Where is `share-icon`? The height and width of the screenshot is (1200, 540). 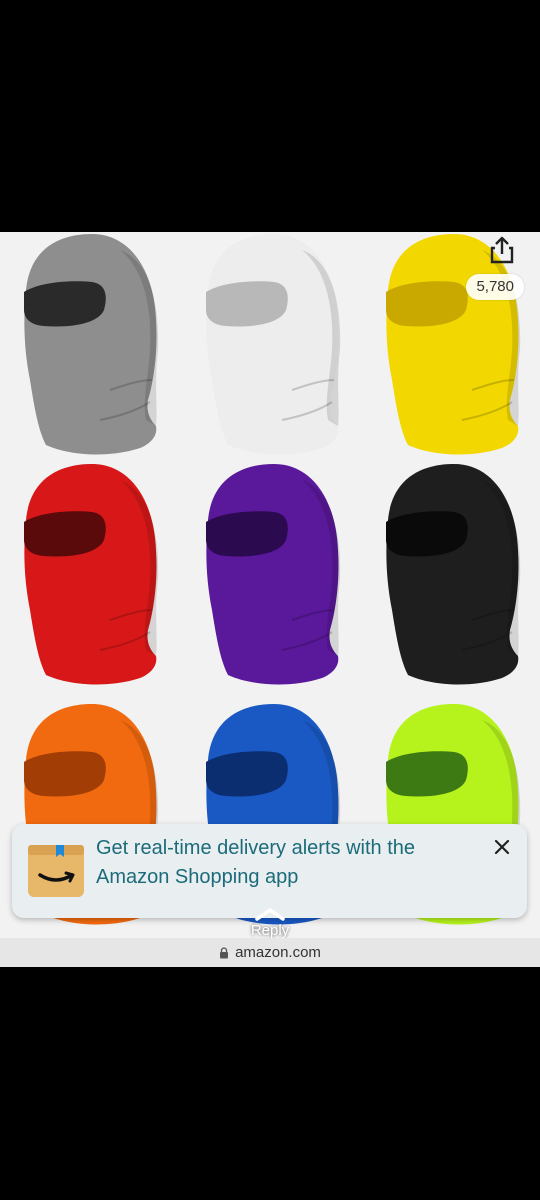
share-icon is located at coordinates (502, 250).